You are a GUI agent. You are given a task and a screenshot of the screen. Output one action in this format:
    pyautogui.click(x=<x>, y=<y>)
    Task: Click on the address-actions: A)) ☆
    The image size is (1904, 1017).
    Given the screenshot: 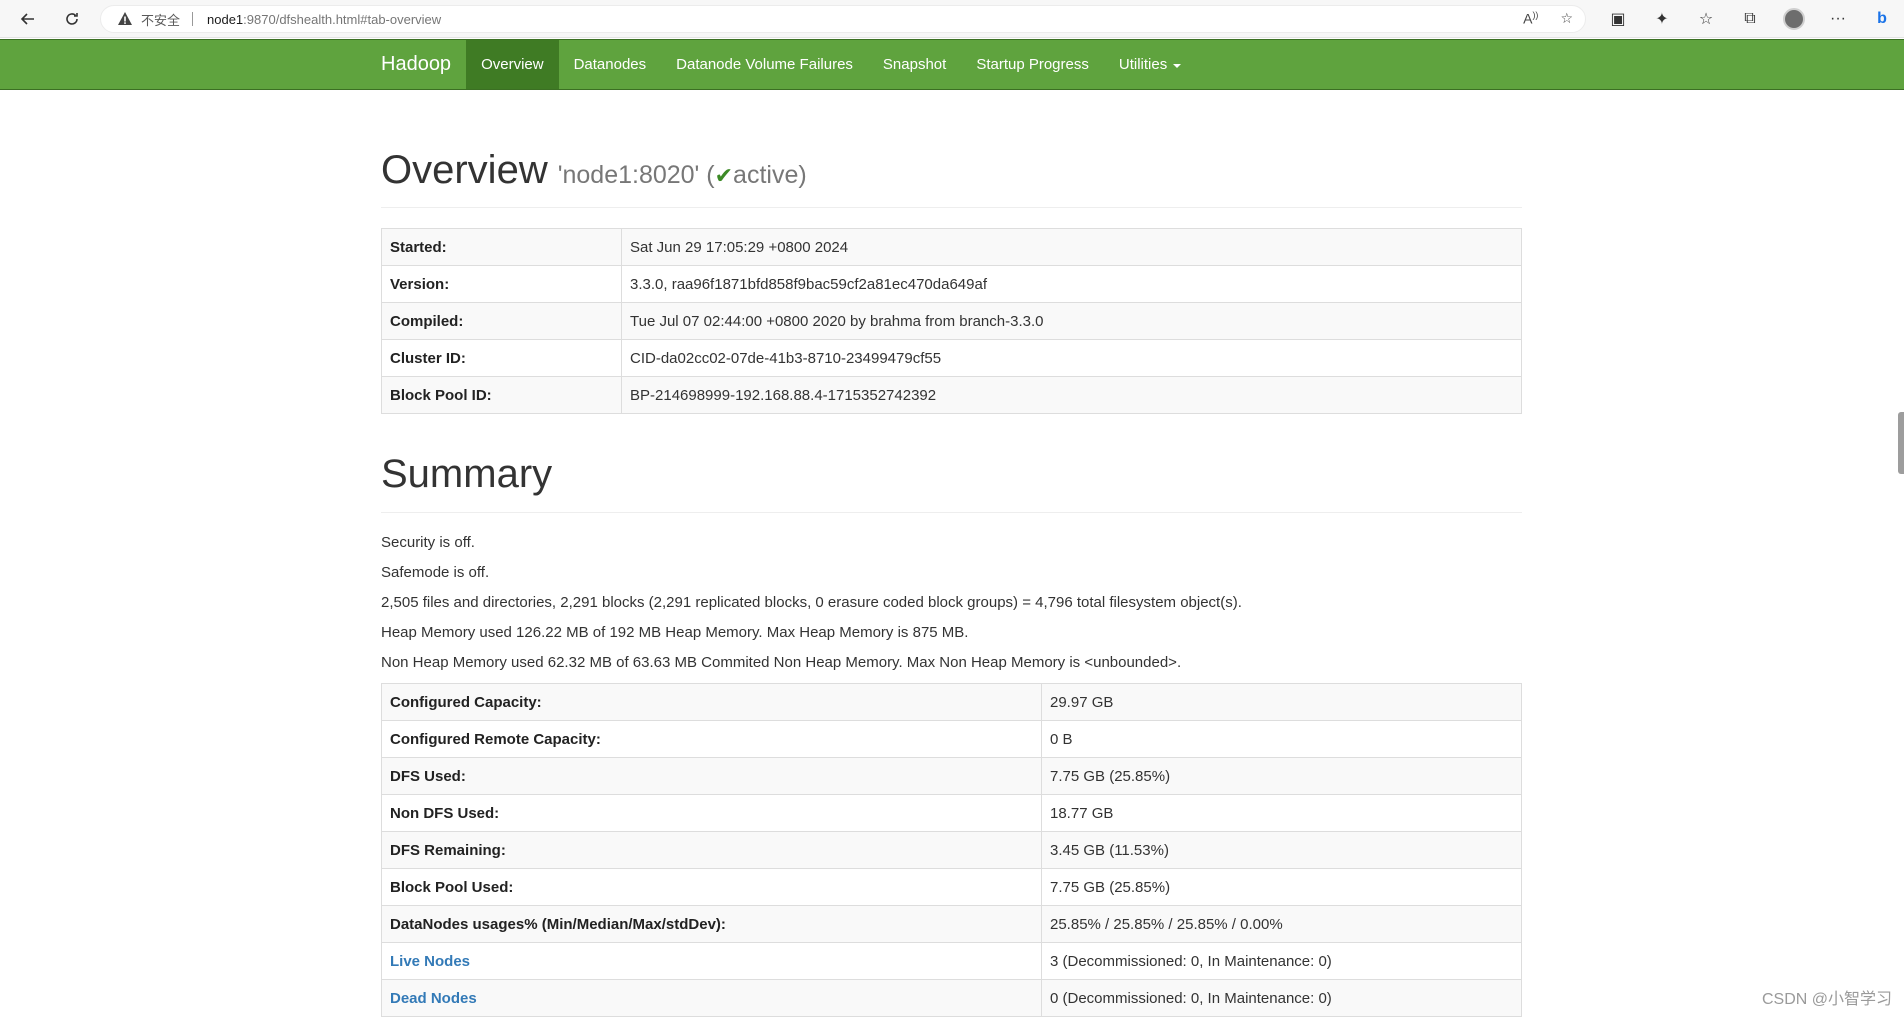 What is the action you would take?
    pyautogui.click(x=1548, y=18)
    